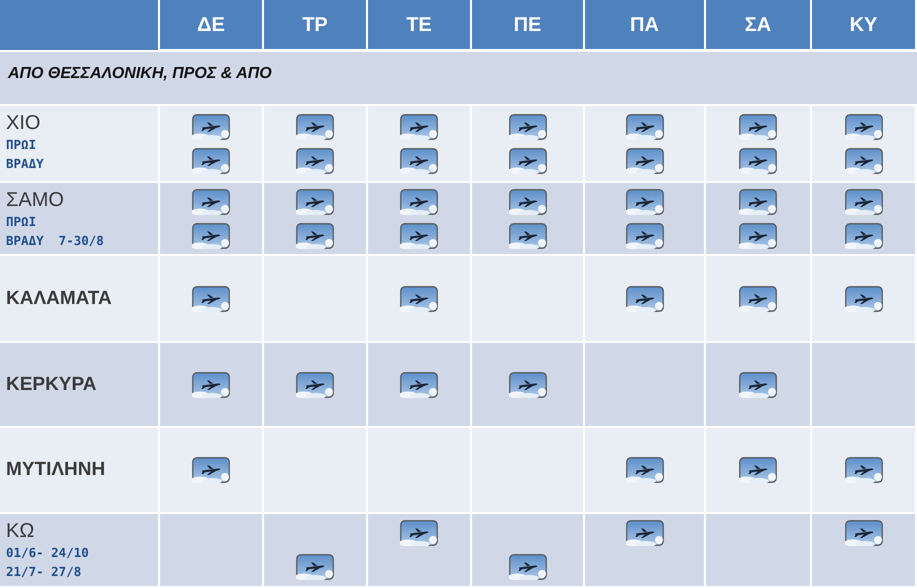 Image resolution: width=917 pixels, height=588 pixels. What do you see at coordinates (212, 26) in the screenshot?
I see `day-header: ΔΕ` at bounding box center [212, 26].